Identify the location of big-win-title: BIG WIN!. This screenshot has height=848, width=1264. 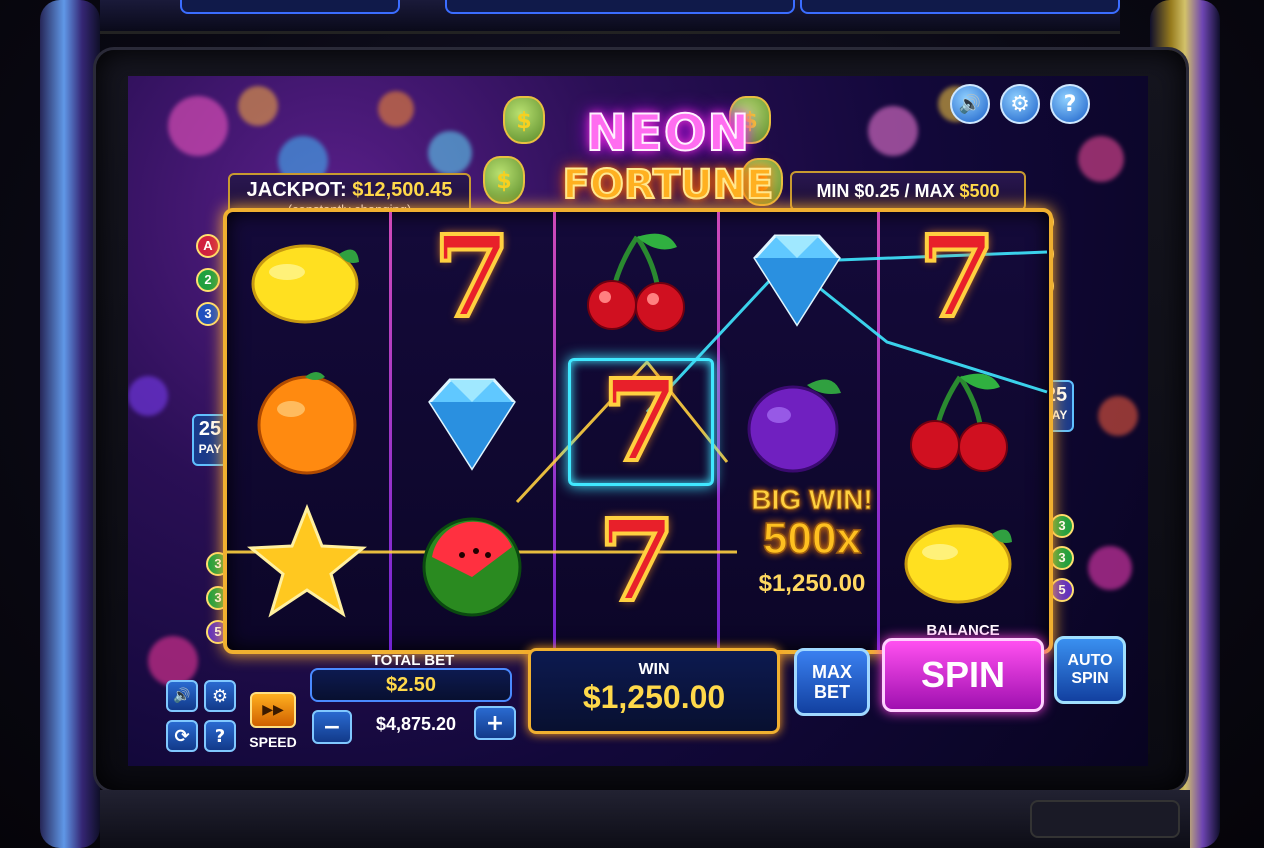
(812, 500).